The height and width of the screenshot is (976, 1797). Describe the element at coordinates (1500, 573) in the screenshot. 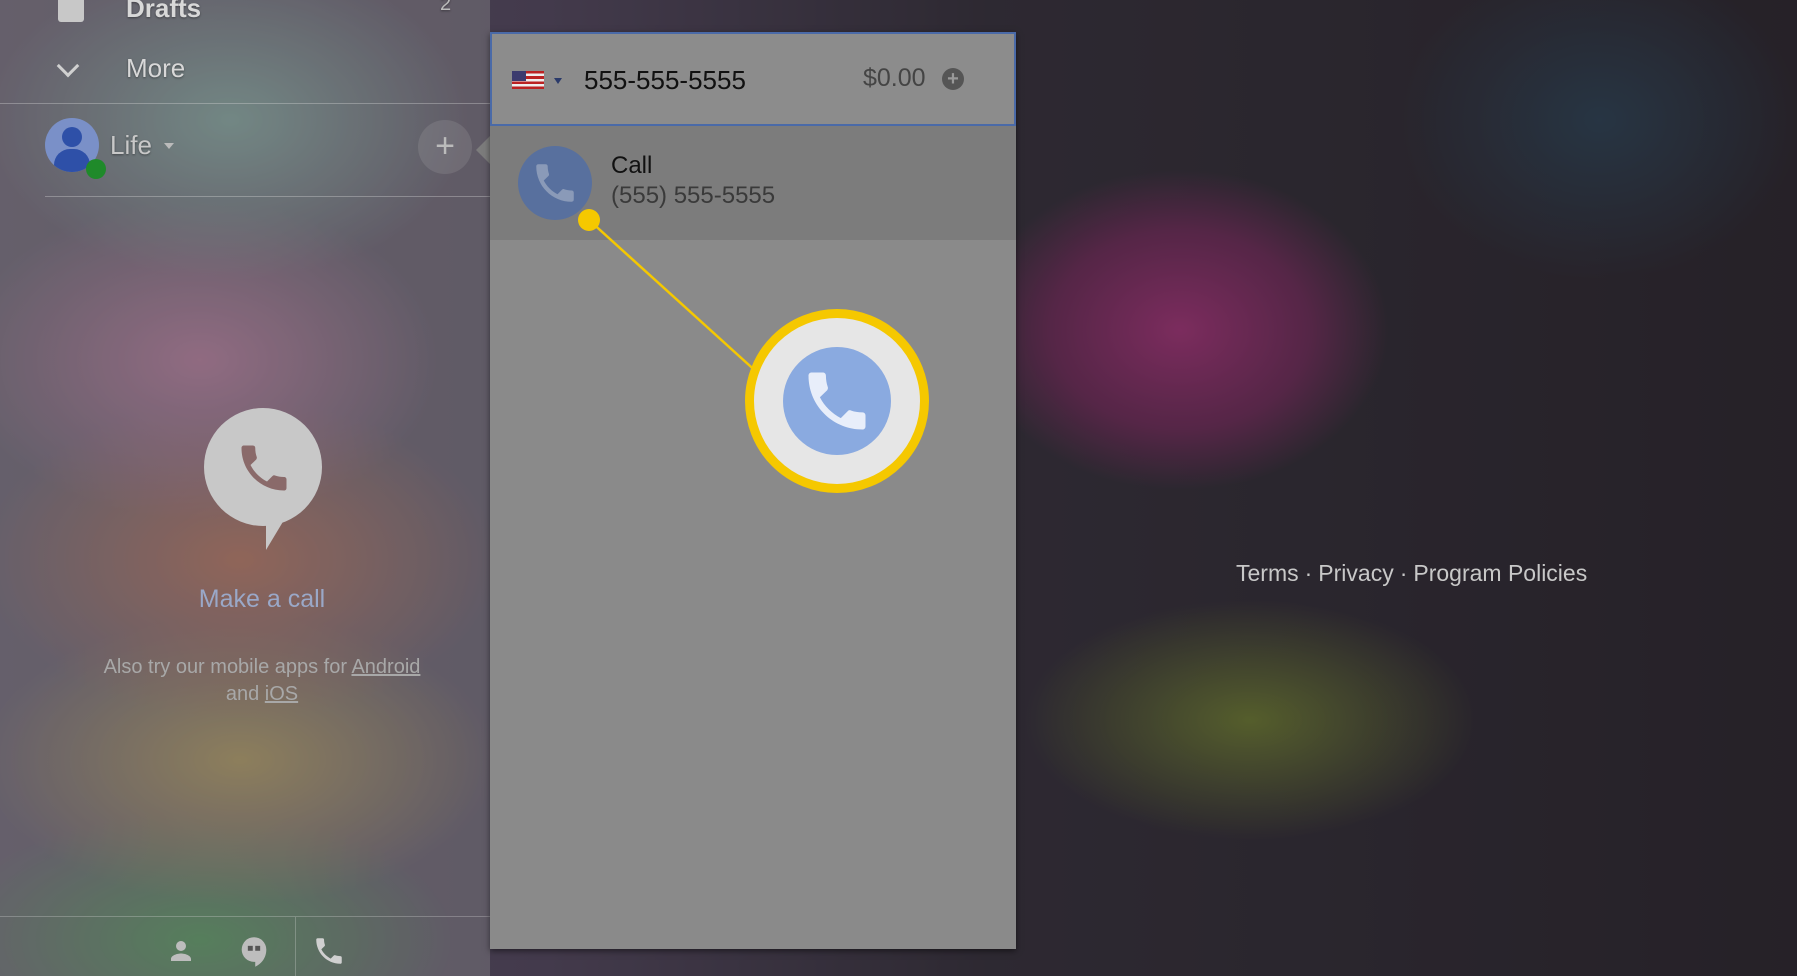

I see `program-policies-link: Program Policies` at that location.